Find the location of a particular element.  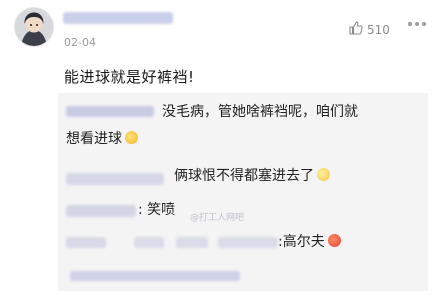

reply-text-3: : 笑喷 is located at coordinates (157, 210).